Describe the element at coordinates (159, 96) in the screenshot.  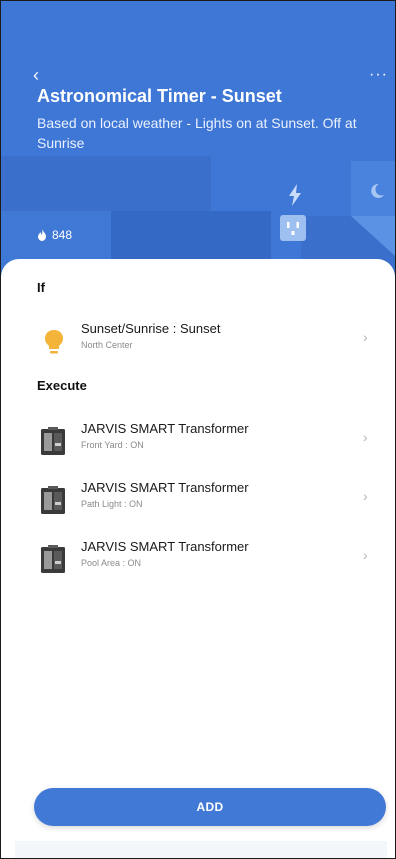
I see `scene-title: Astronomical Timer - Sunset` at that location.